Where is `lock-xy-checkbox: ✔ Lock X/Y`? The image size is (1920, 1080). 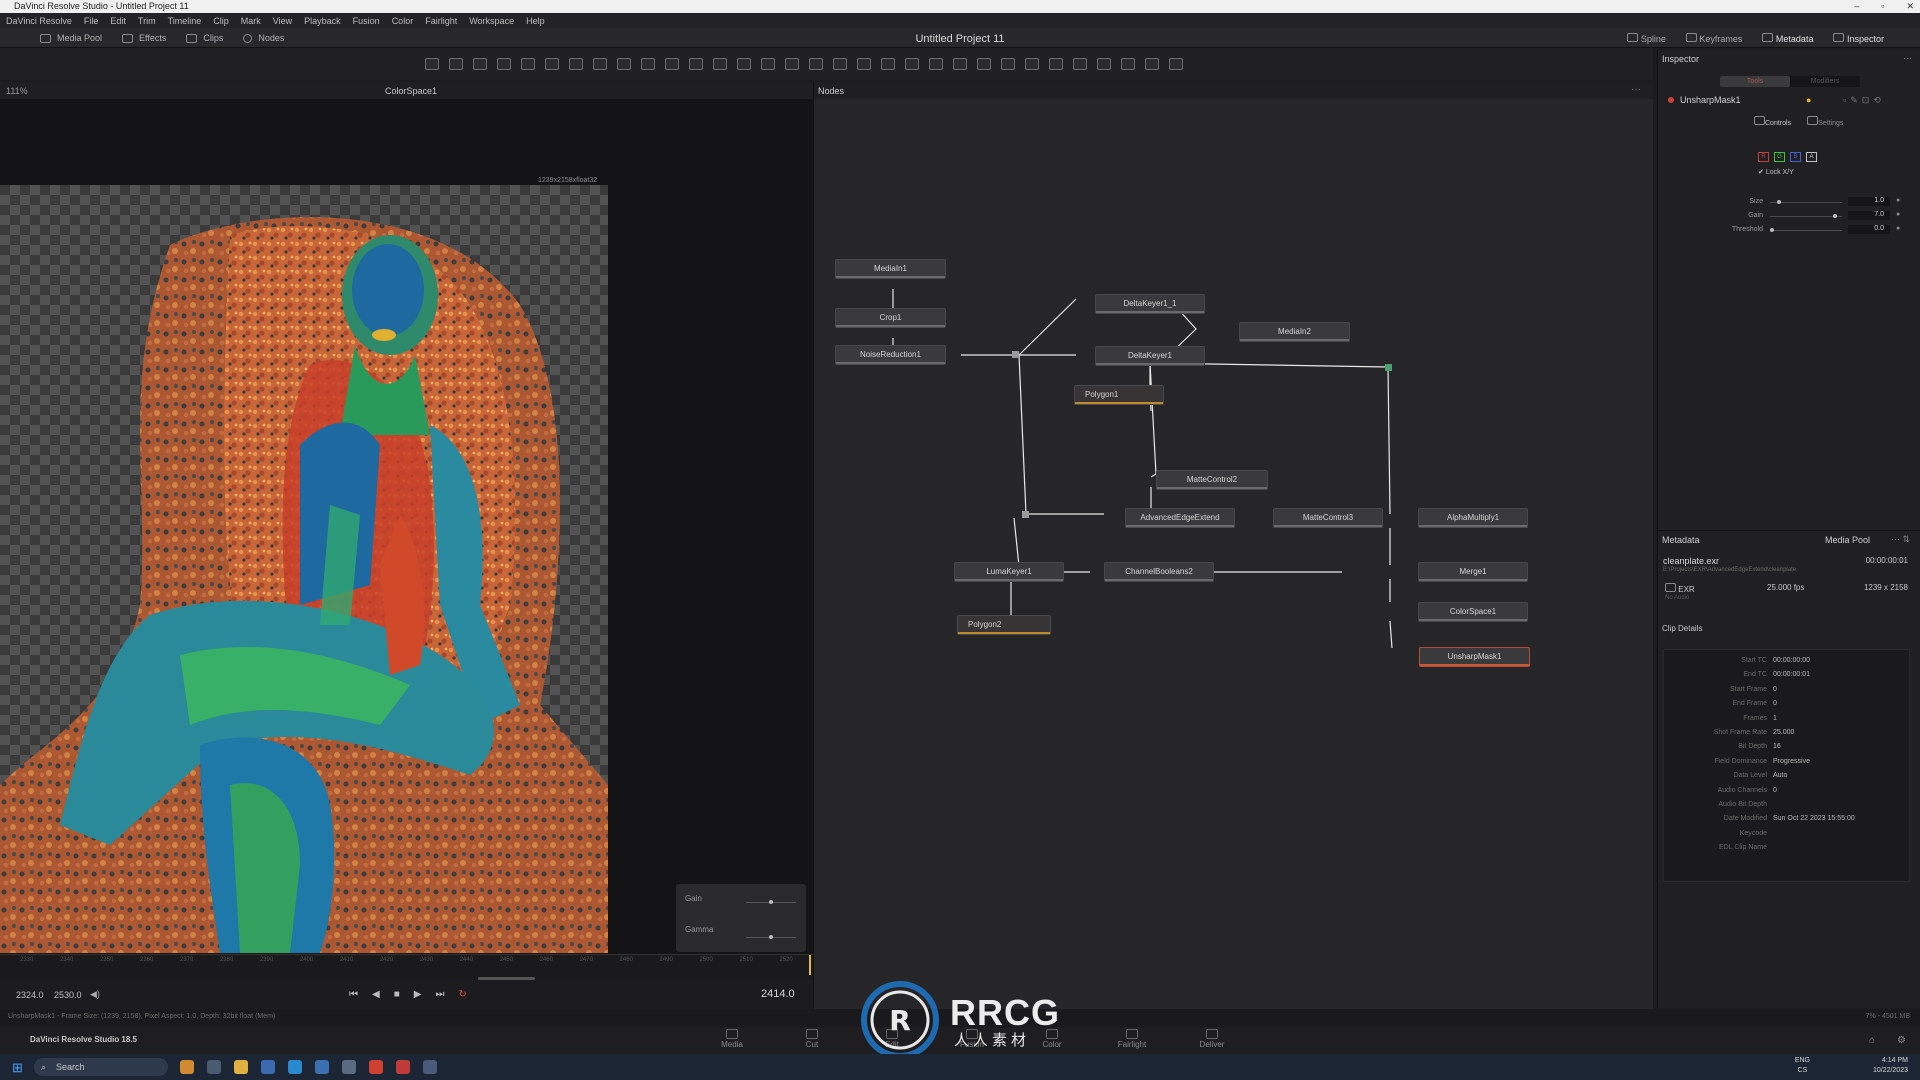 lock-xy-checkbox: ✔ Lock X/Y is located at coordinates (1776, 172).